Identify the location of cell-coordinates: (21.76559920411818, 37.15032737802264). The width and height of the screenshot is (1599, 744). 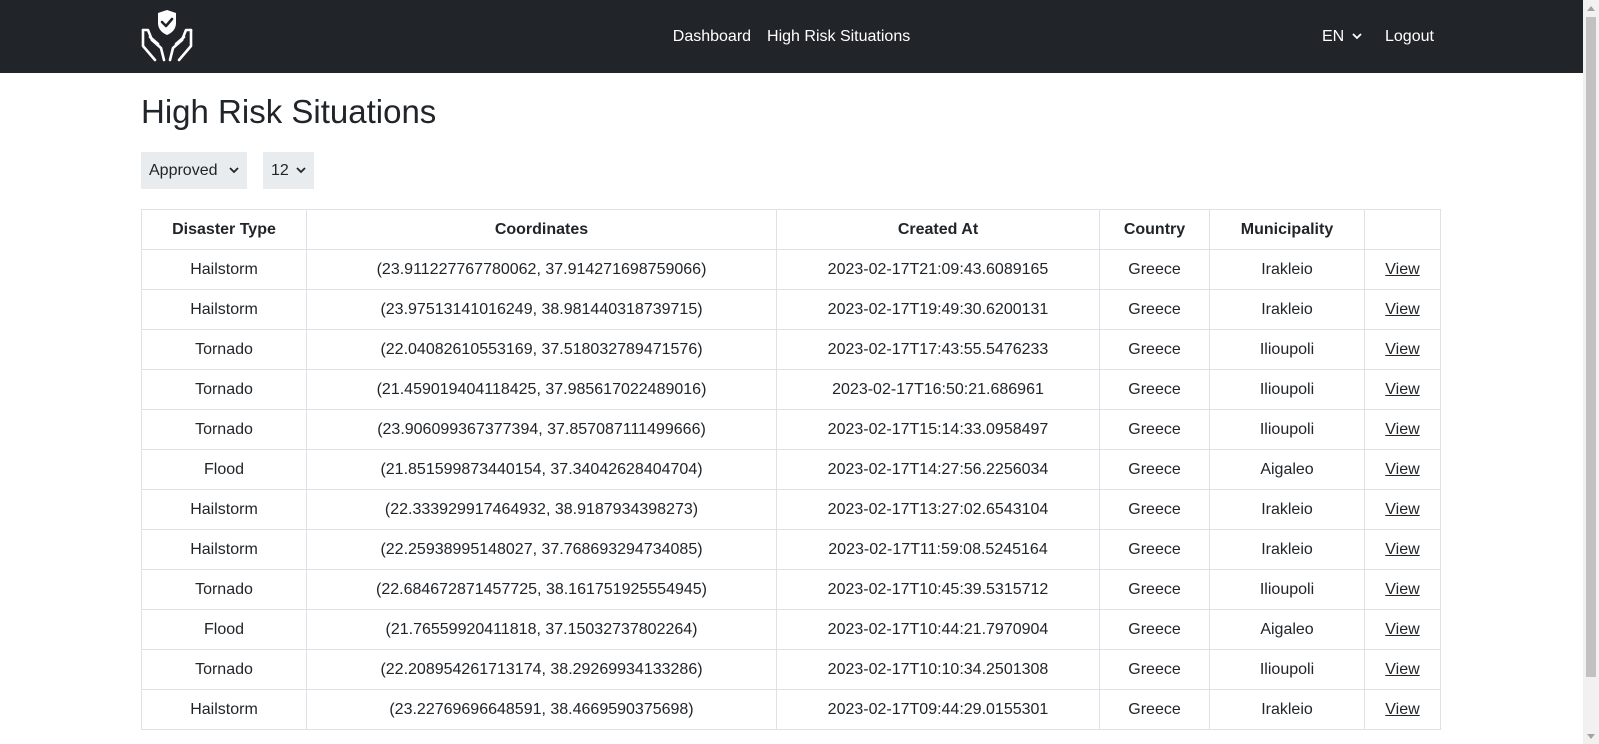
(541, 629).